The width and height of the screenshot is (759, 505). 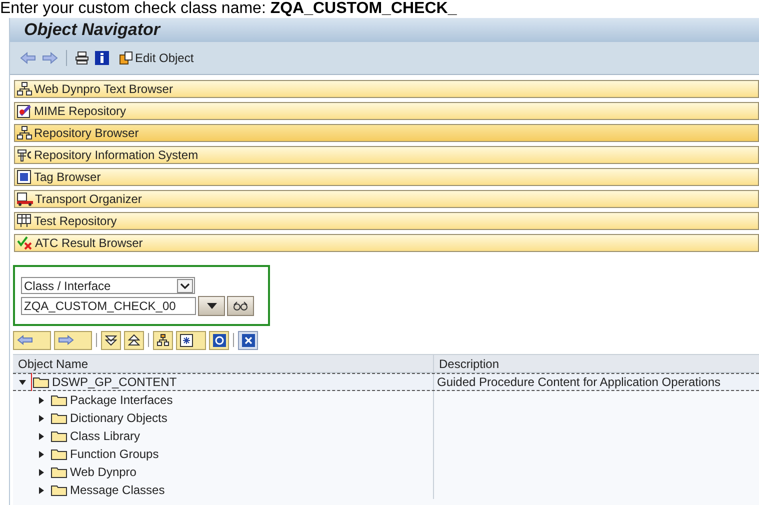 I want to click on window-title: Object Navigator, so click(x=92, y=30).